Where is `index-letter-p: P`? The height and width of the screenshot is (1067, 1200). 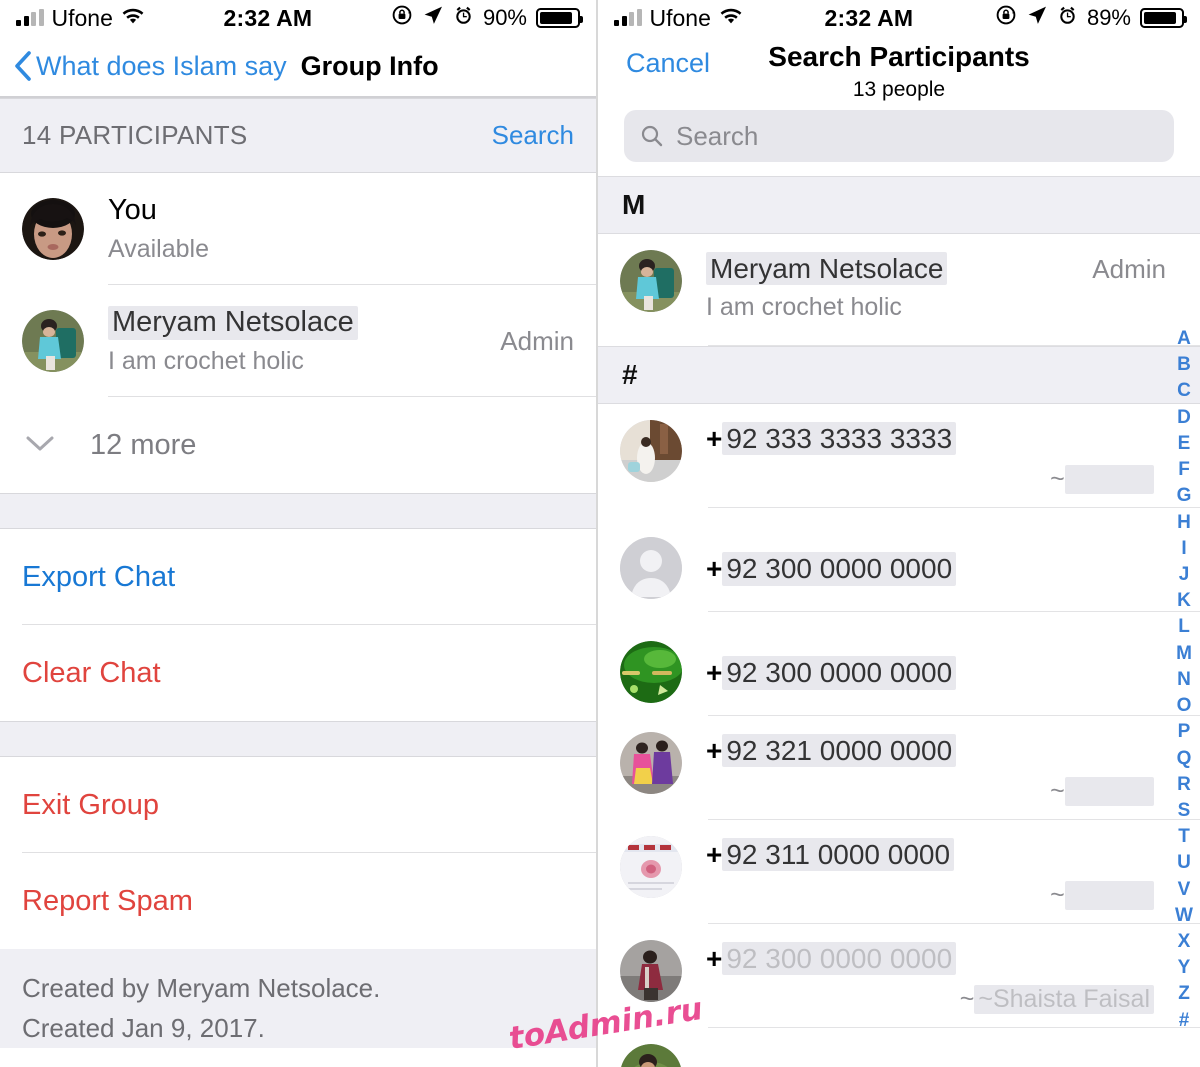
index-letter-p: P is located at coordinates (1184, 732).